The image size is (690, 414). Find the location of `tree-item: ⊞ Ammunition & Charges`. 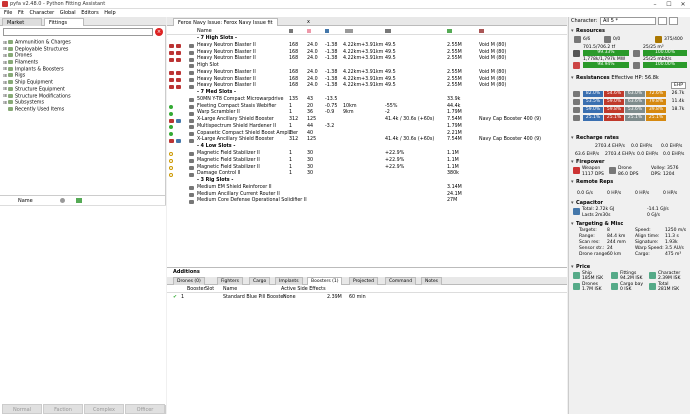

tree-item: ⊞ Ammunition & Charges is located at coordinates (83, 43).